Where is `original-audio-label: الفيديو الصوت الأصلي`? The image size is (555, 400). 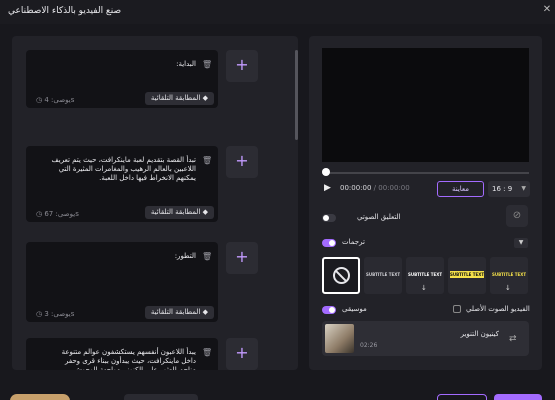
original-audio-label: الفيديو الصوت الأصلي is located at coordinates (498, 309).